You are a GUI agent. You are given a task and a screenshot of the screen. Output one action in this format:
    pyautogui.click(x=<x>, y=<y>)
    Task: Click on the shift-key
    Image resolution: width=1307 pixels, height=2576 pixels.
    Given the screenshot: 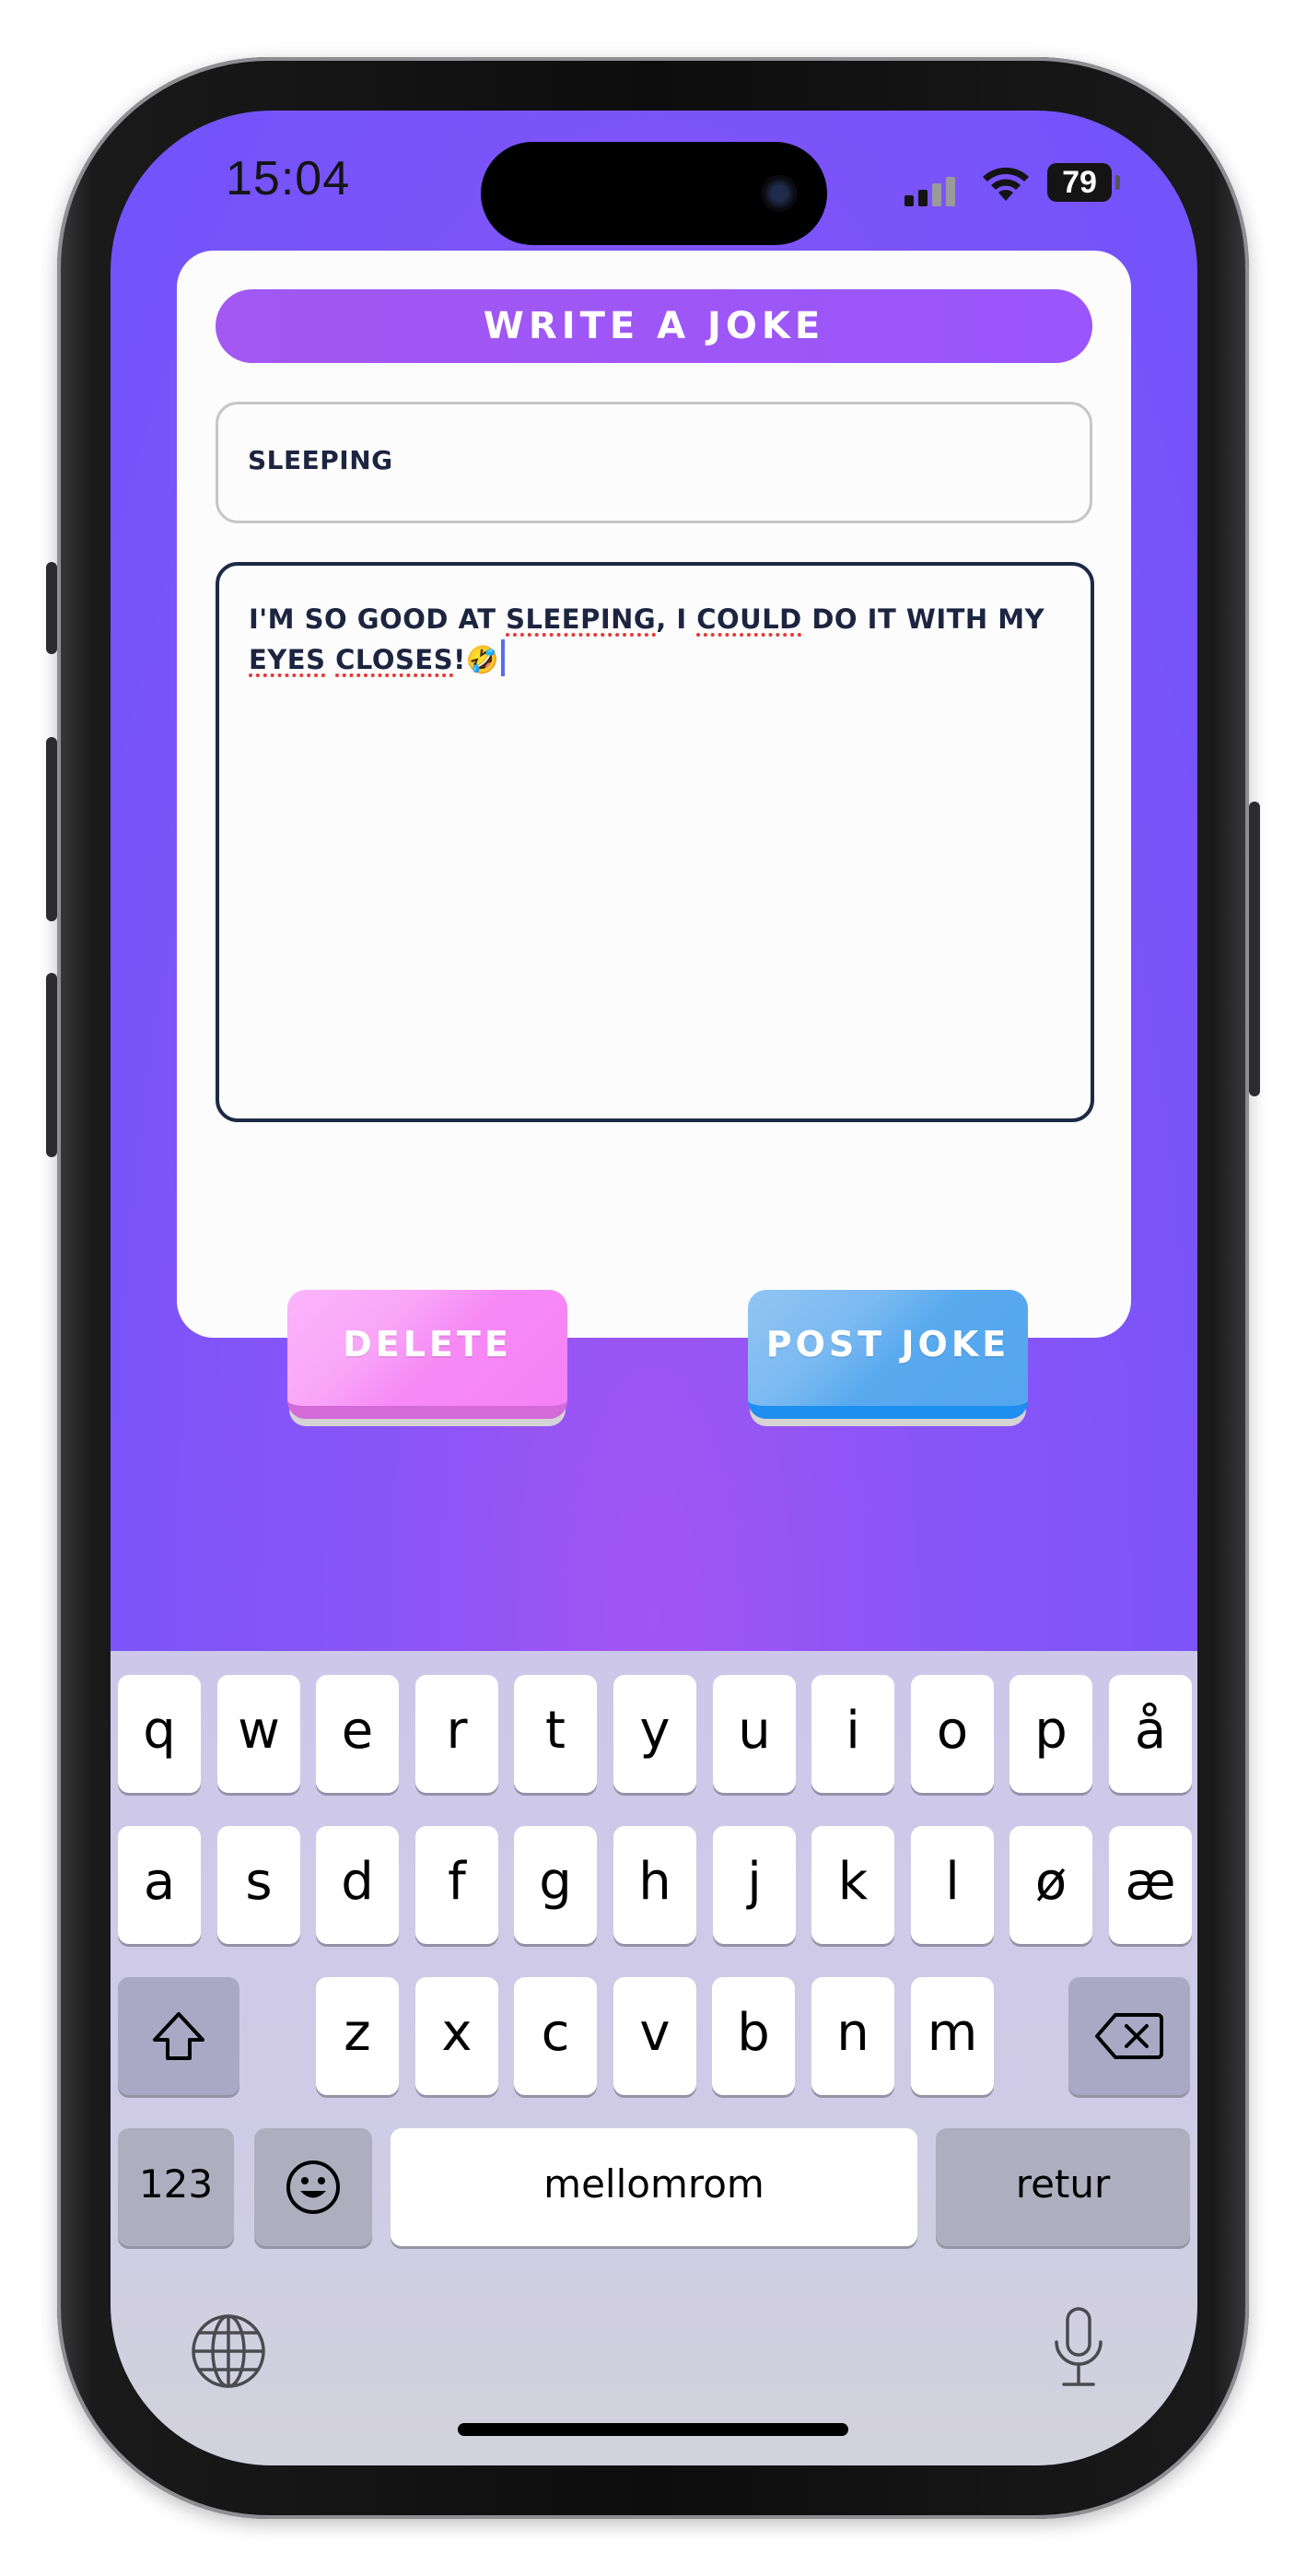 What is the action you would take?
    pyautogui.click(x=179, y=2036)
    